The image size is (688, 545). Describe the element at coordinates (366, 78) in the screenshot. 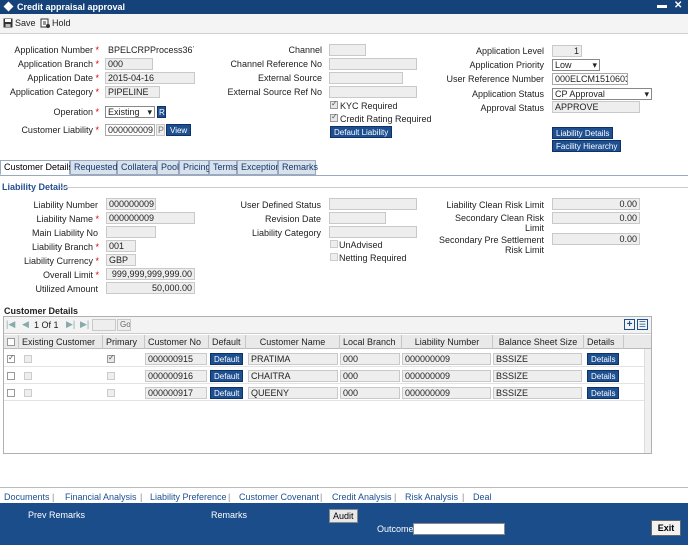

I see `external-source-field` at that location.